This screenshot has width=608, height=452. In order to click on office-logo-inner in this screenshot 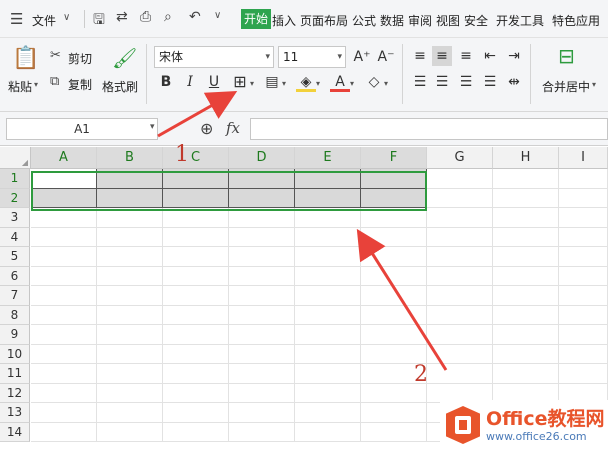, I will do `click(463, 425)`.